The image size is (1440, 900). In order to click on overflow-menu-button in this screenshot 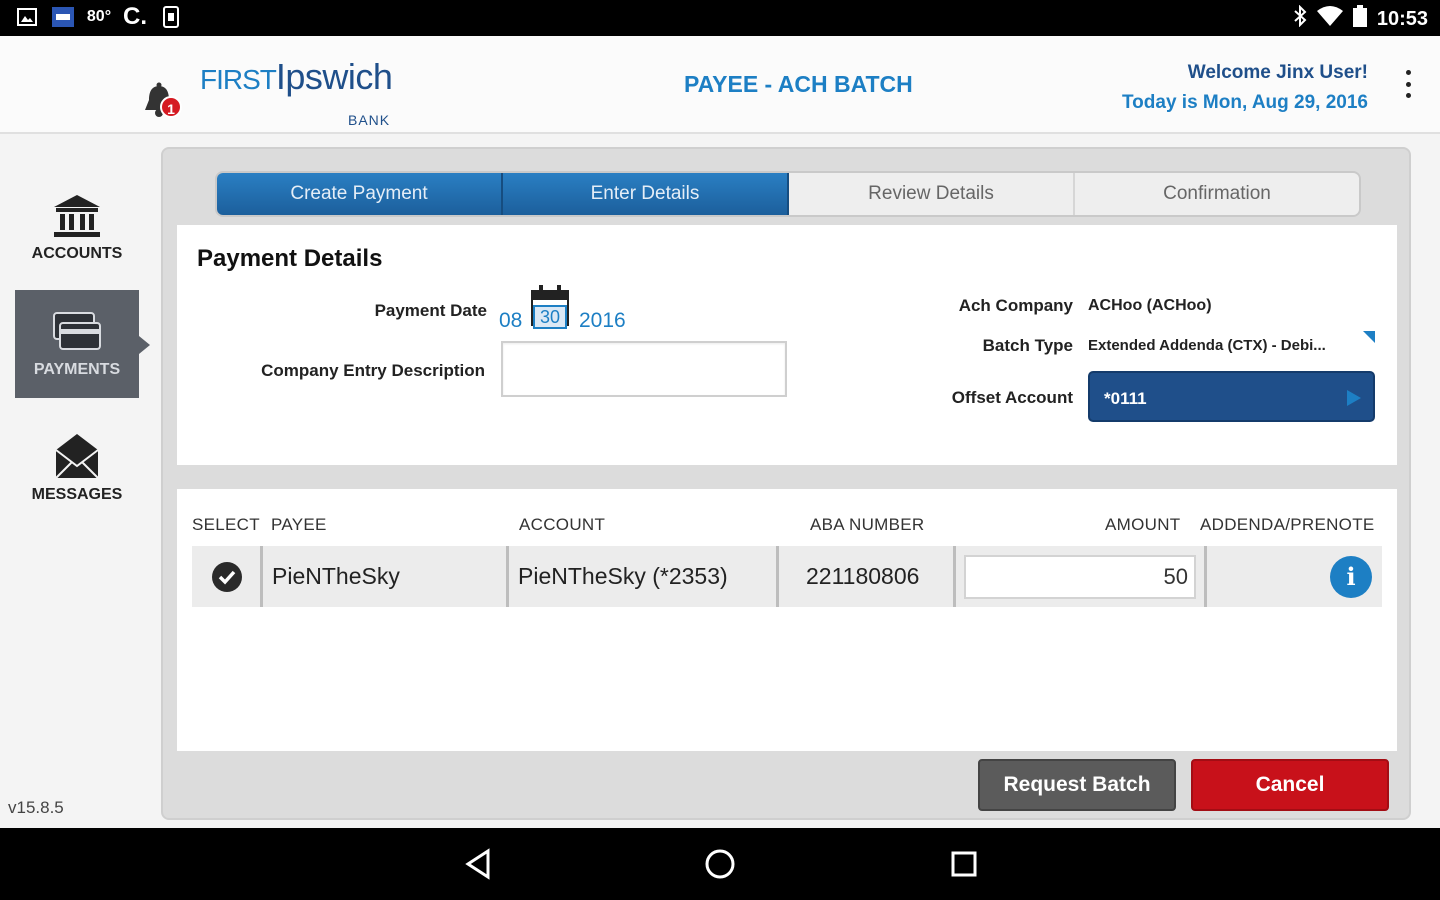, I will do `click(1408, 84)`.